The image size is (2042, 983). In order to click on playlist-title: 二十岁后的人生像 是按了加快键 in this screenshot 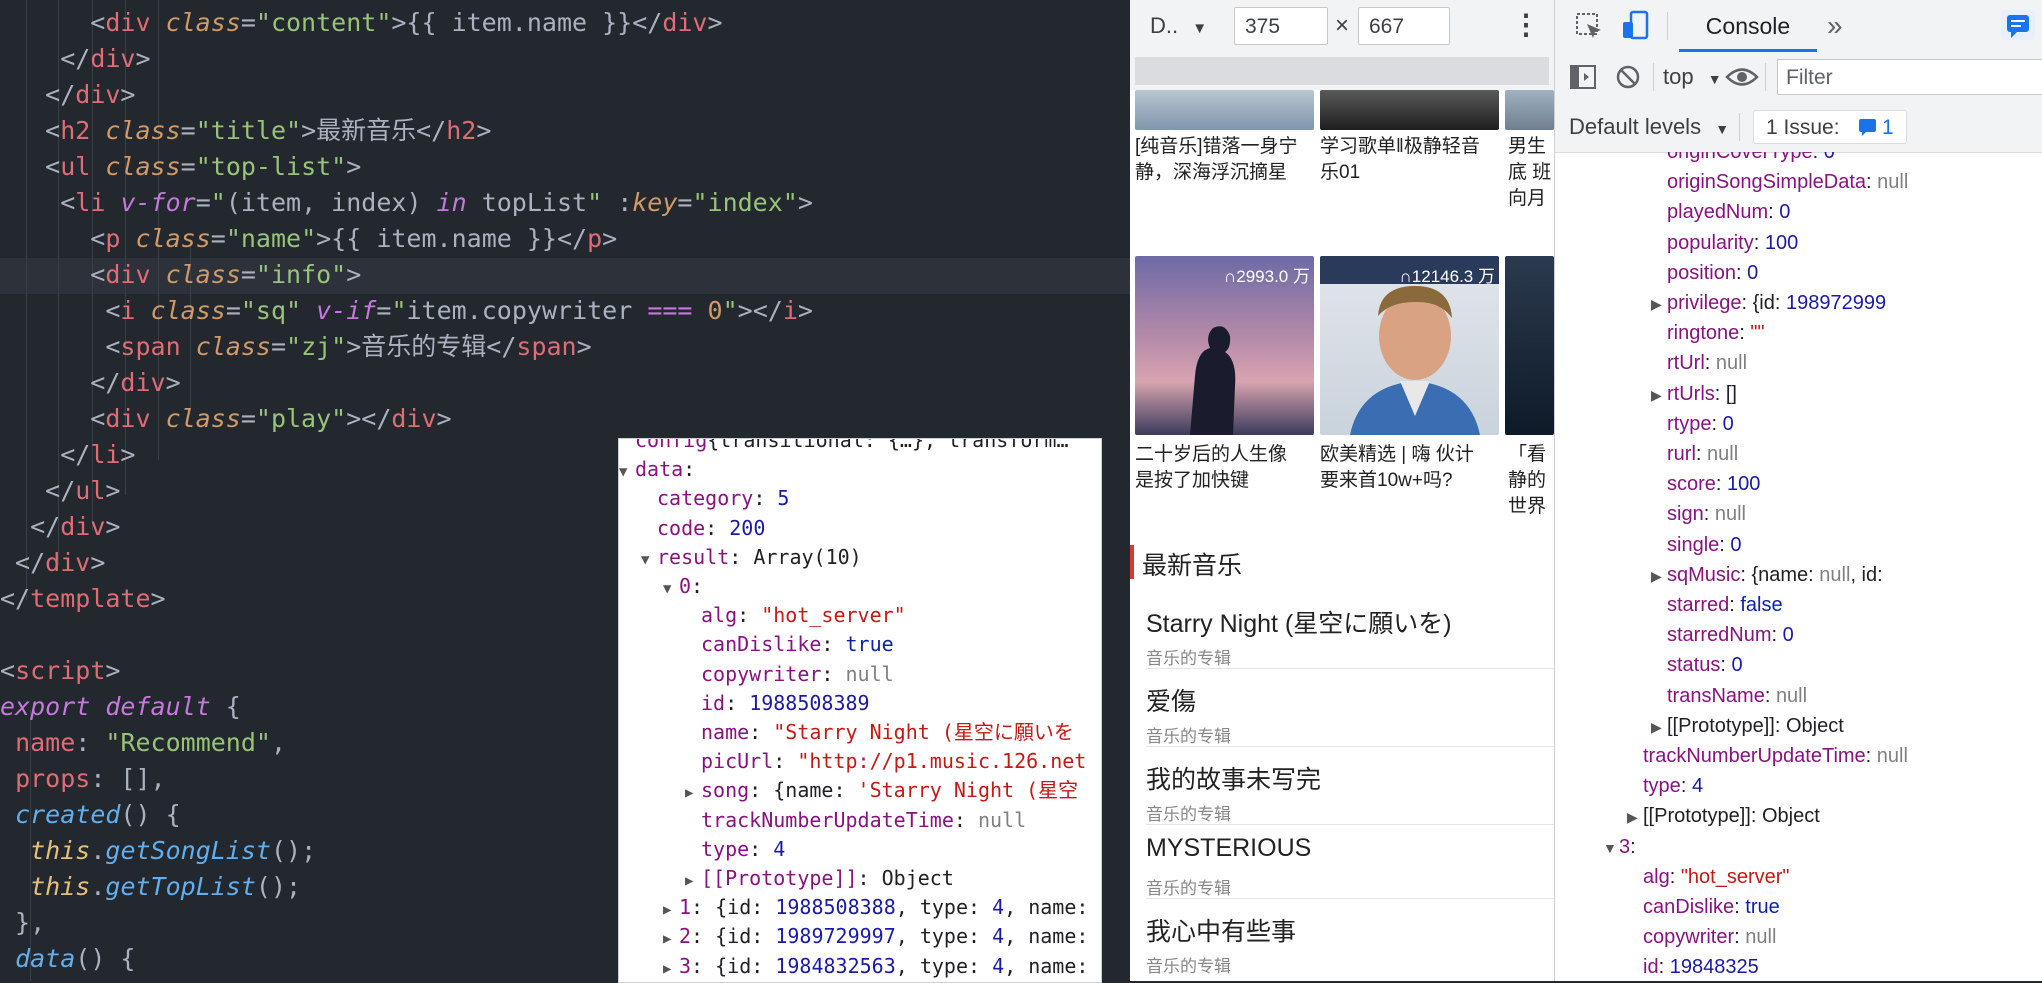, I will do `click(1225, 468)`.